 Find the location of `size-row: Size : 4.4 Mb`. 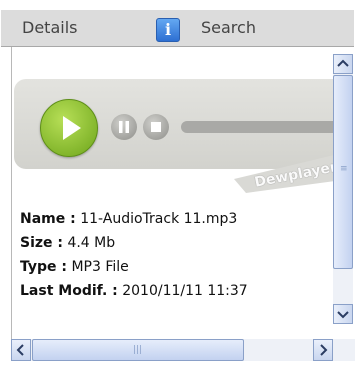

size-row: Size : 4.4 Mb is located at coordinates (134, 243).